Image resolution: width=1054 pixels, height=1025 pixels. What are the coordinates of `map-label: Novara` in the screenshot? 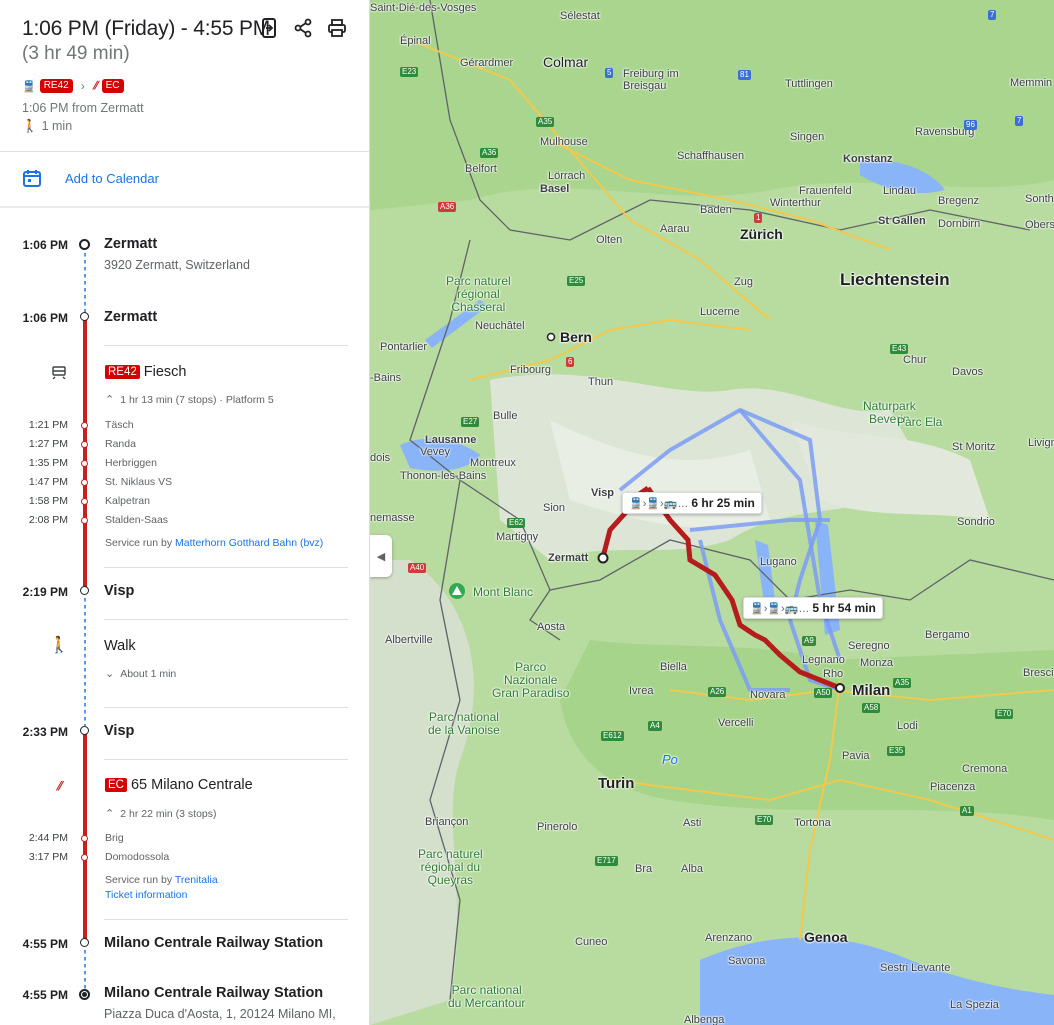 It's located at (768, 695).